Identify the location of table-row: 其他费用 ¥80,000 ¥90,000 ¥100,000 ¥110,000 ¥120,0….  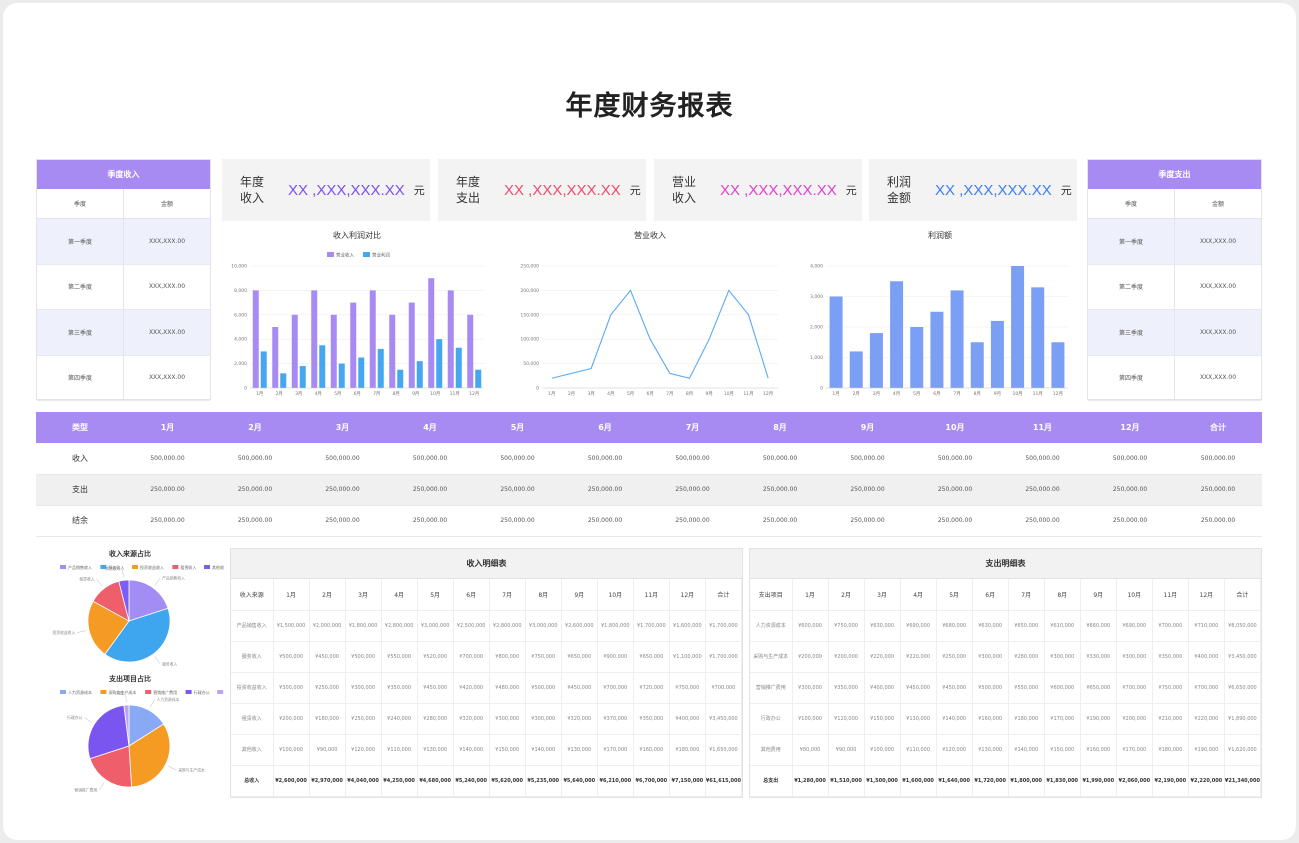
(1006, 750).